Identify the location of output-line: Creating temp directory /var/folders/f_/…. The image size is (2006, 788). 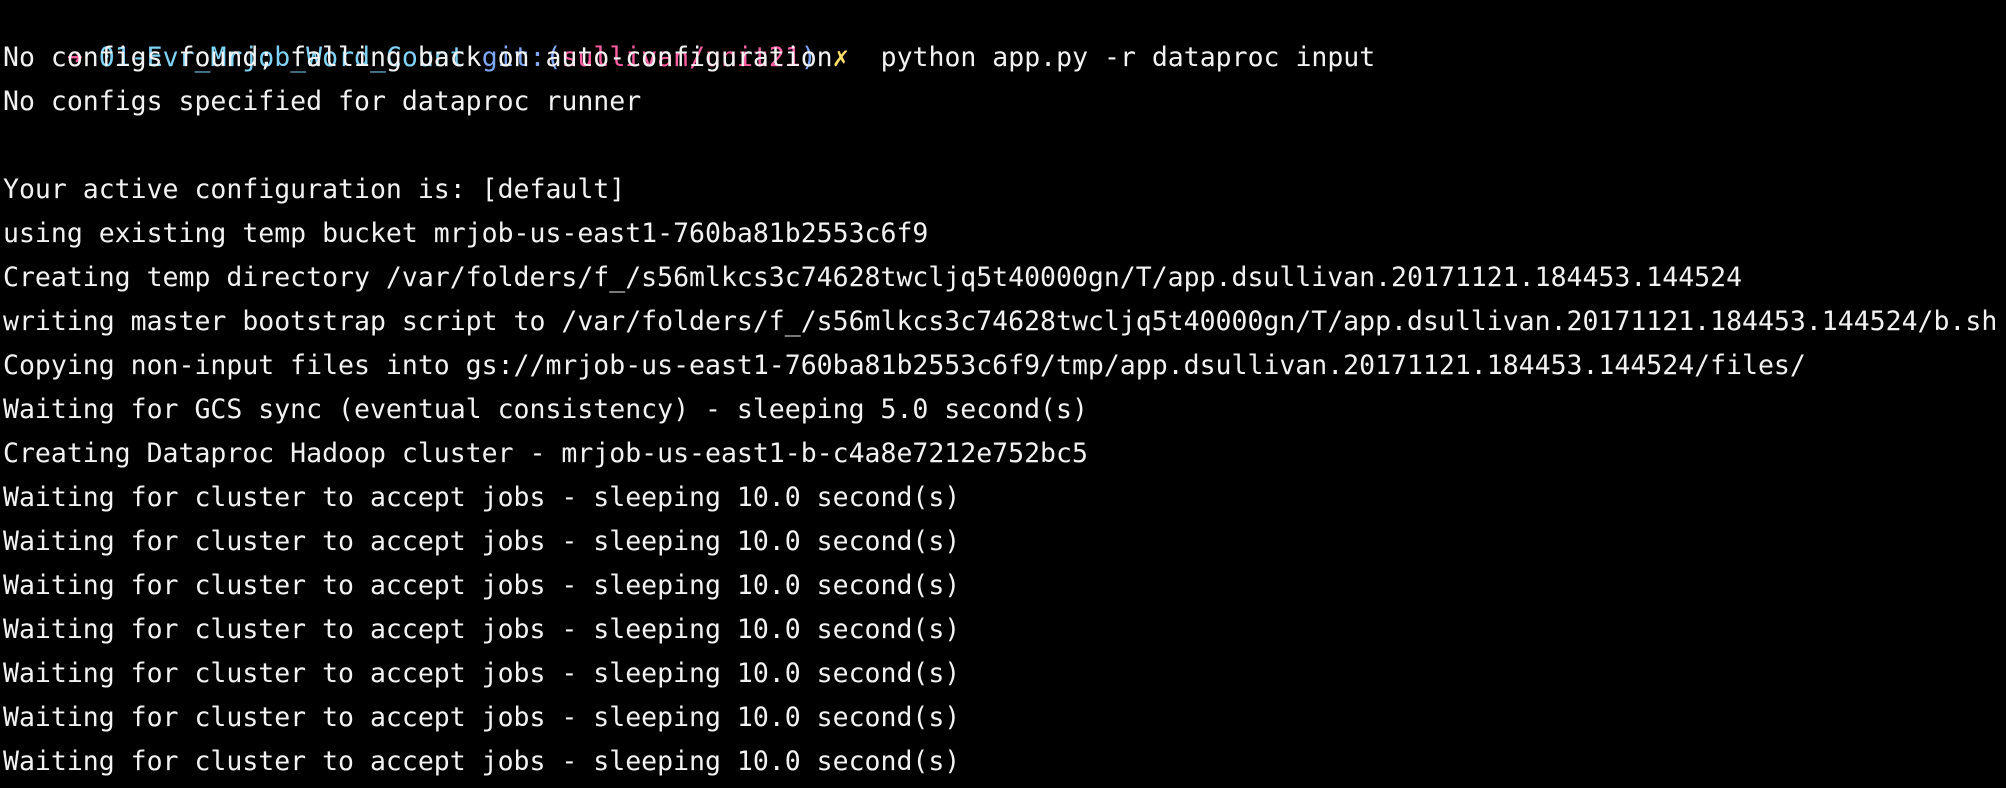
(873, 277).